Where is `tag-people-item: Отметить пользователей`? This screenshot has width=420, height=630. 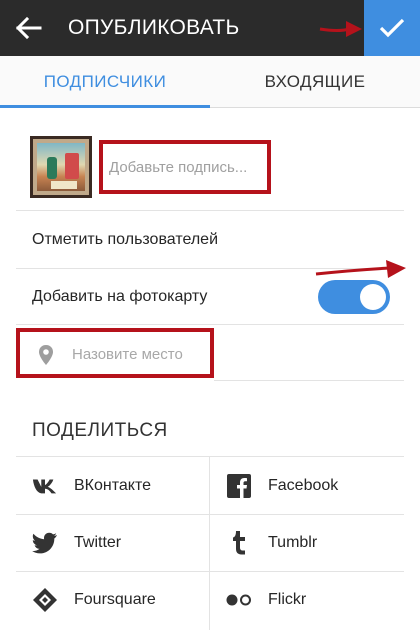 tag-people-item: Отметить пользователей is located at coordinates (125, 240).